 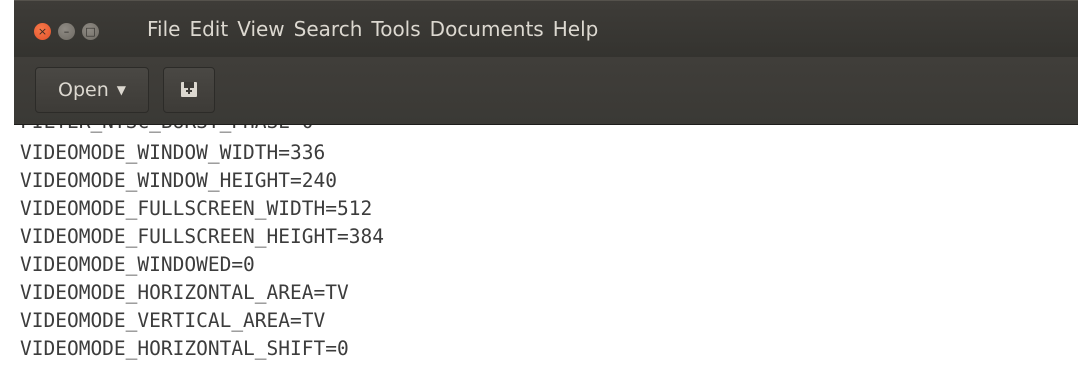 I want to click on dropdown-arrow-icon: ▼, so click(x=121, y=90).